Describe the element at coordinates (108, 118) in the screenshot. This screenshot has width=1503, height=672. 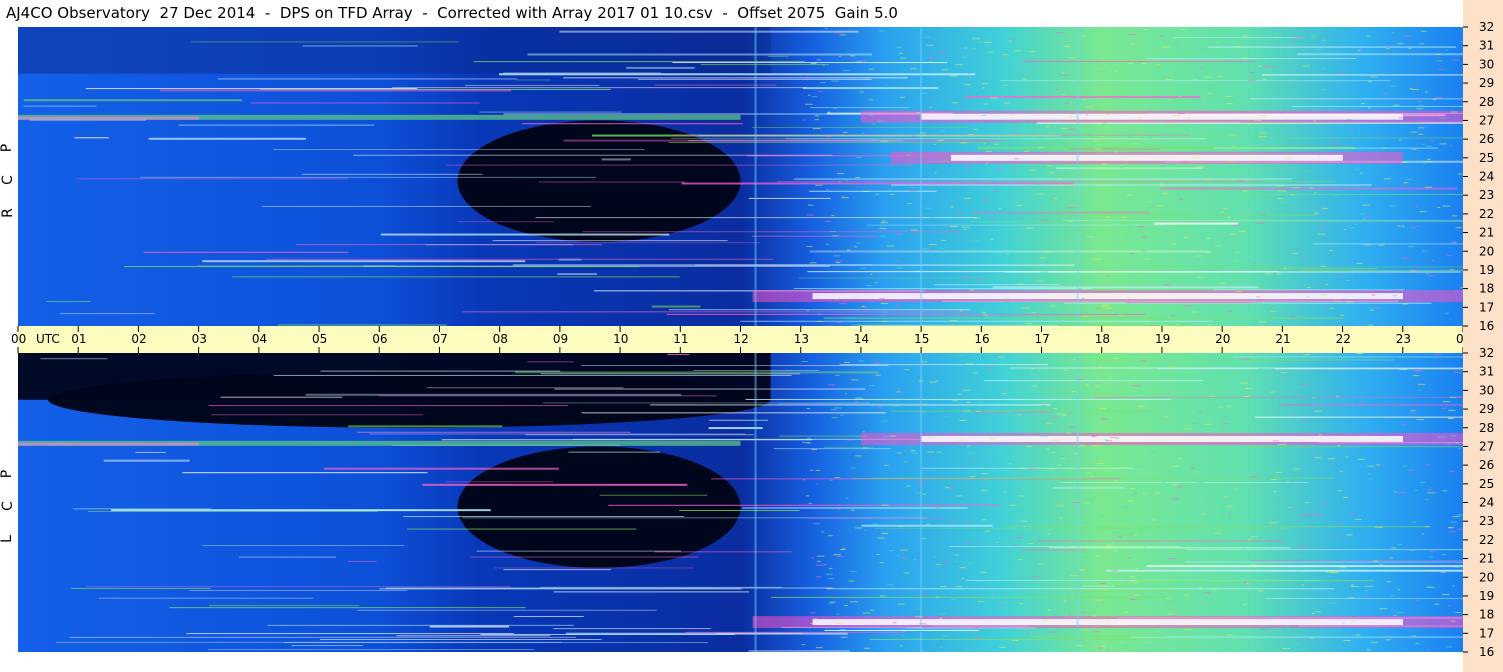
I see `morning-band-core` at that location.